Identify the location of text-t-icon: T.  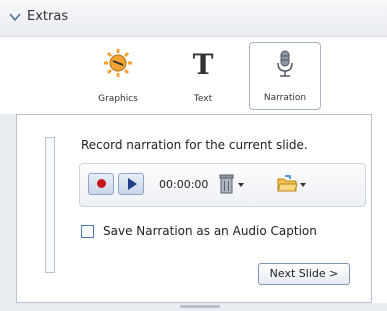
(203, 63).